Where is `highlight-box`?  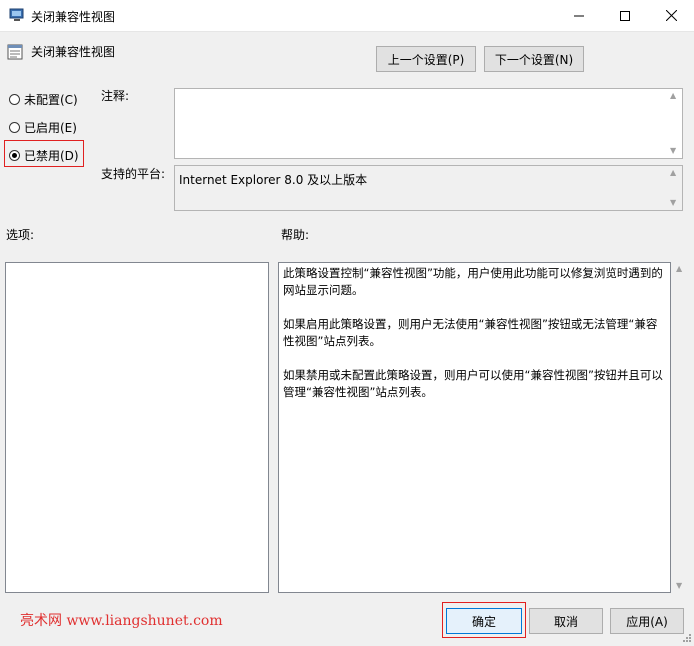 highlight-box is located at coordinates (44, 153).